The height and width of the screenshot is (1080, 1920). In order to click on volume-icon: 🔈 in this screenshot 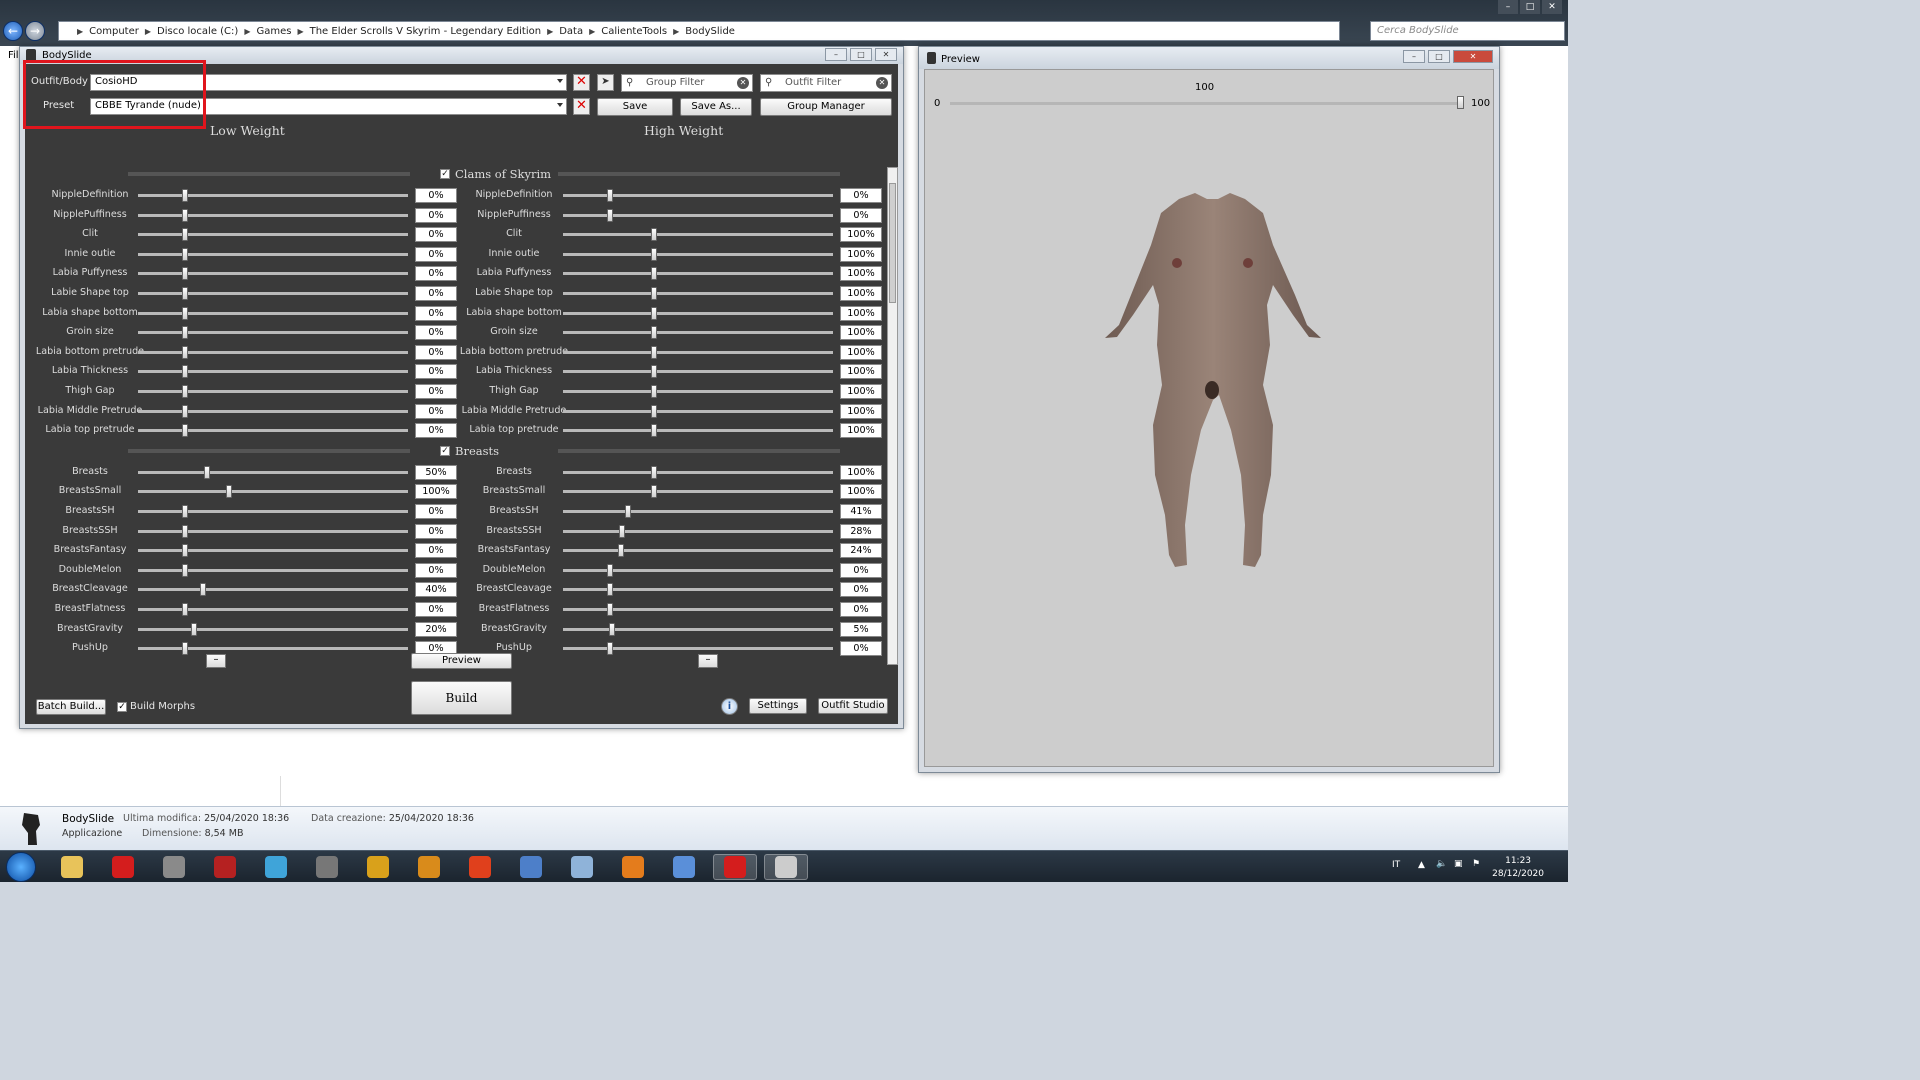, I will do `click(1441, 864)`.